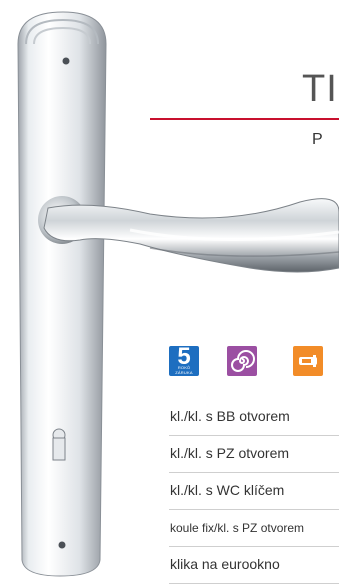 The image size is (339, 584). I want to click on screw-hole-bottom, so click(62, 545).